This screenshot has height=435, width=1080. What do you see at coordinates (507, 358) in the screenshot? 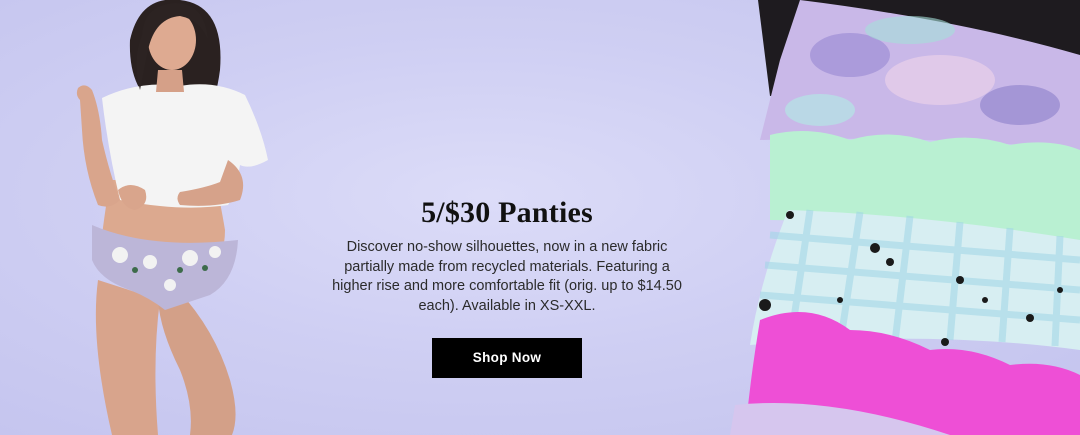
I see `shop-now-button: Shop Now` at bounding box center [507, 358].